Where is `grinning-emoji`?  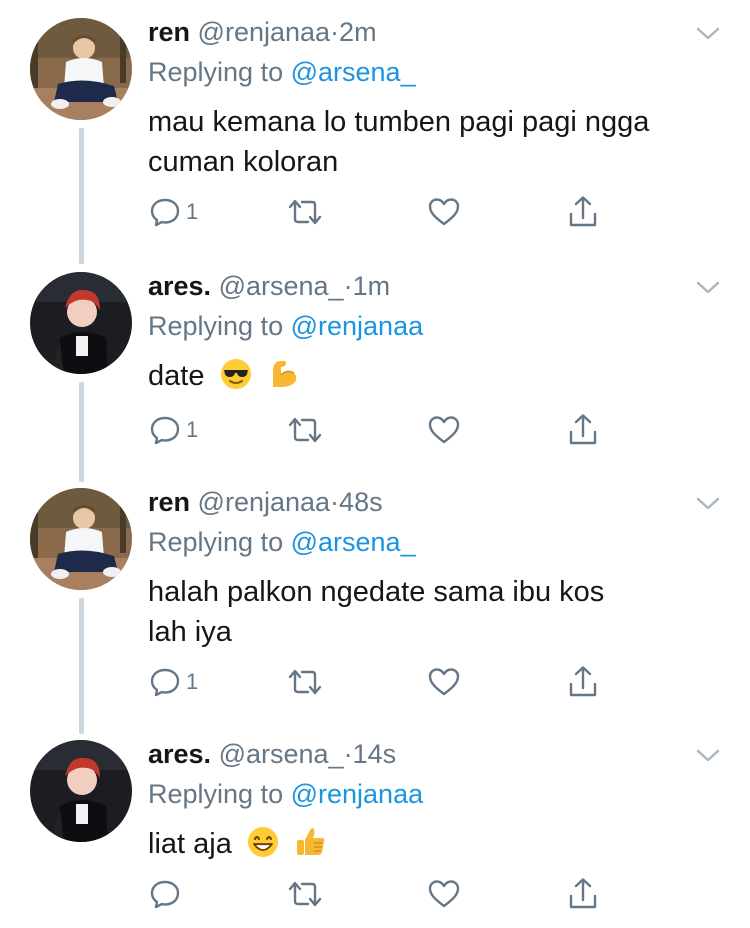
grinning-emoji is located at coordinates (263, 847).